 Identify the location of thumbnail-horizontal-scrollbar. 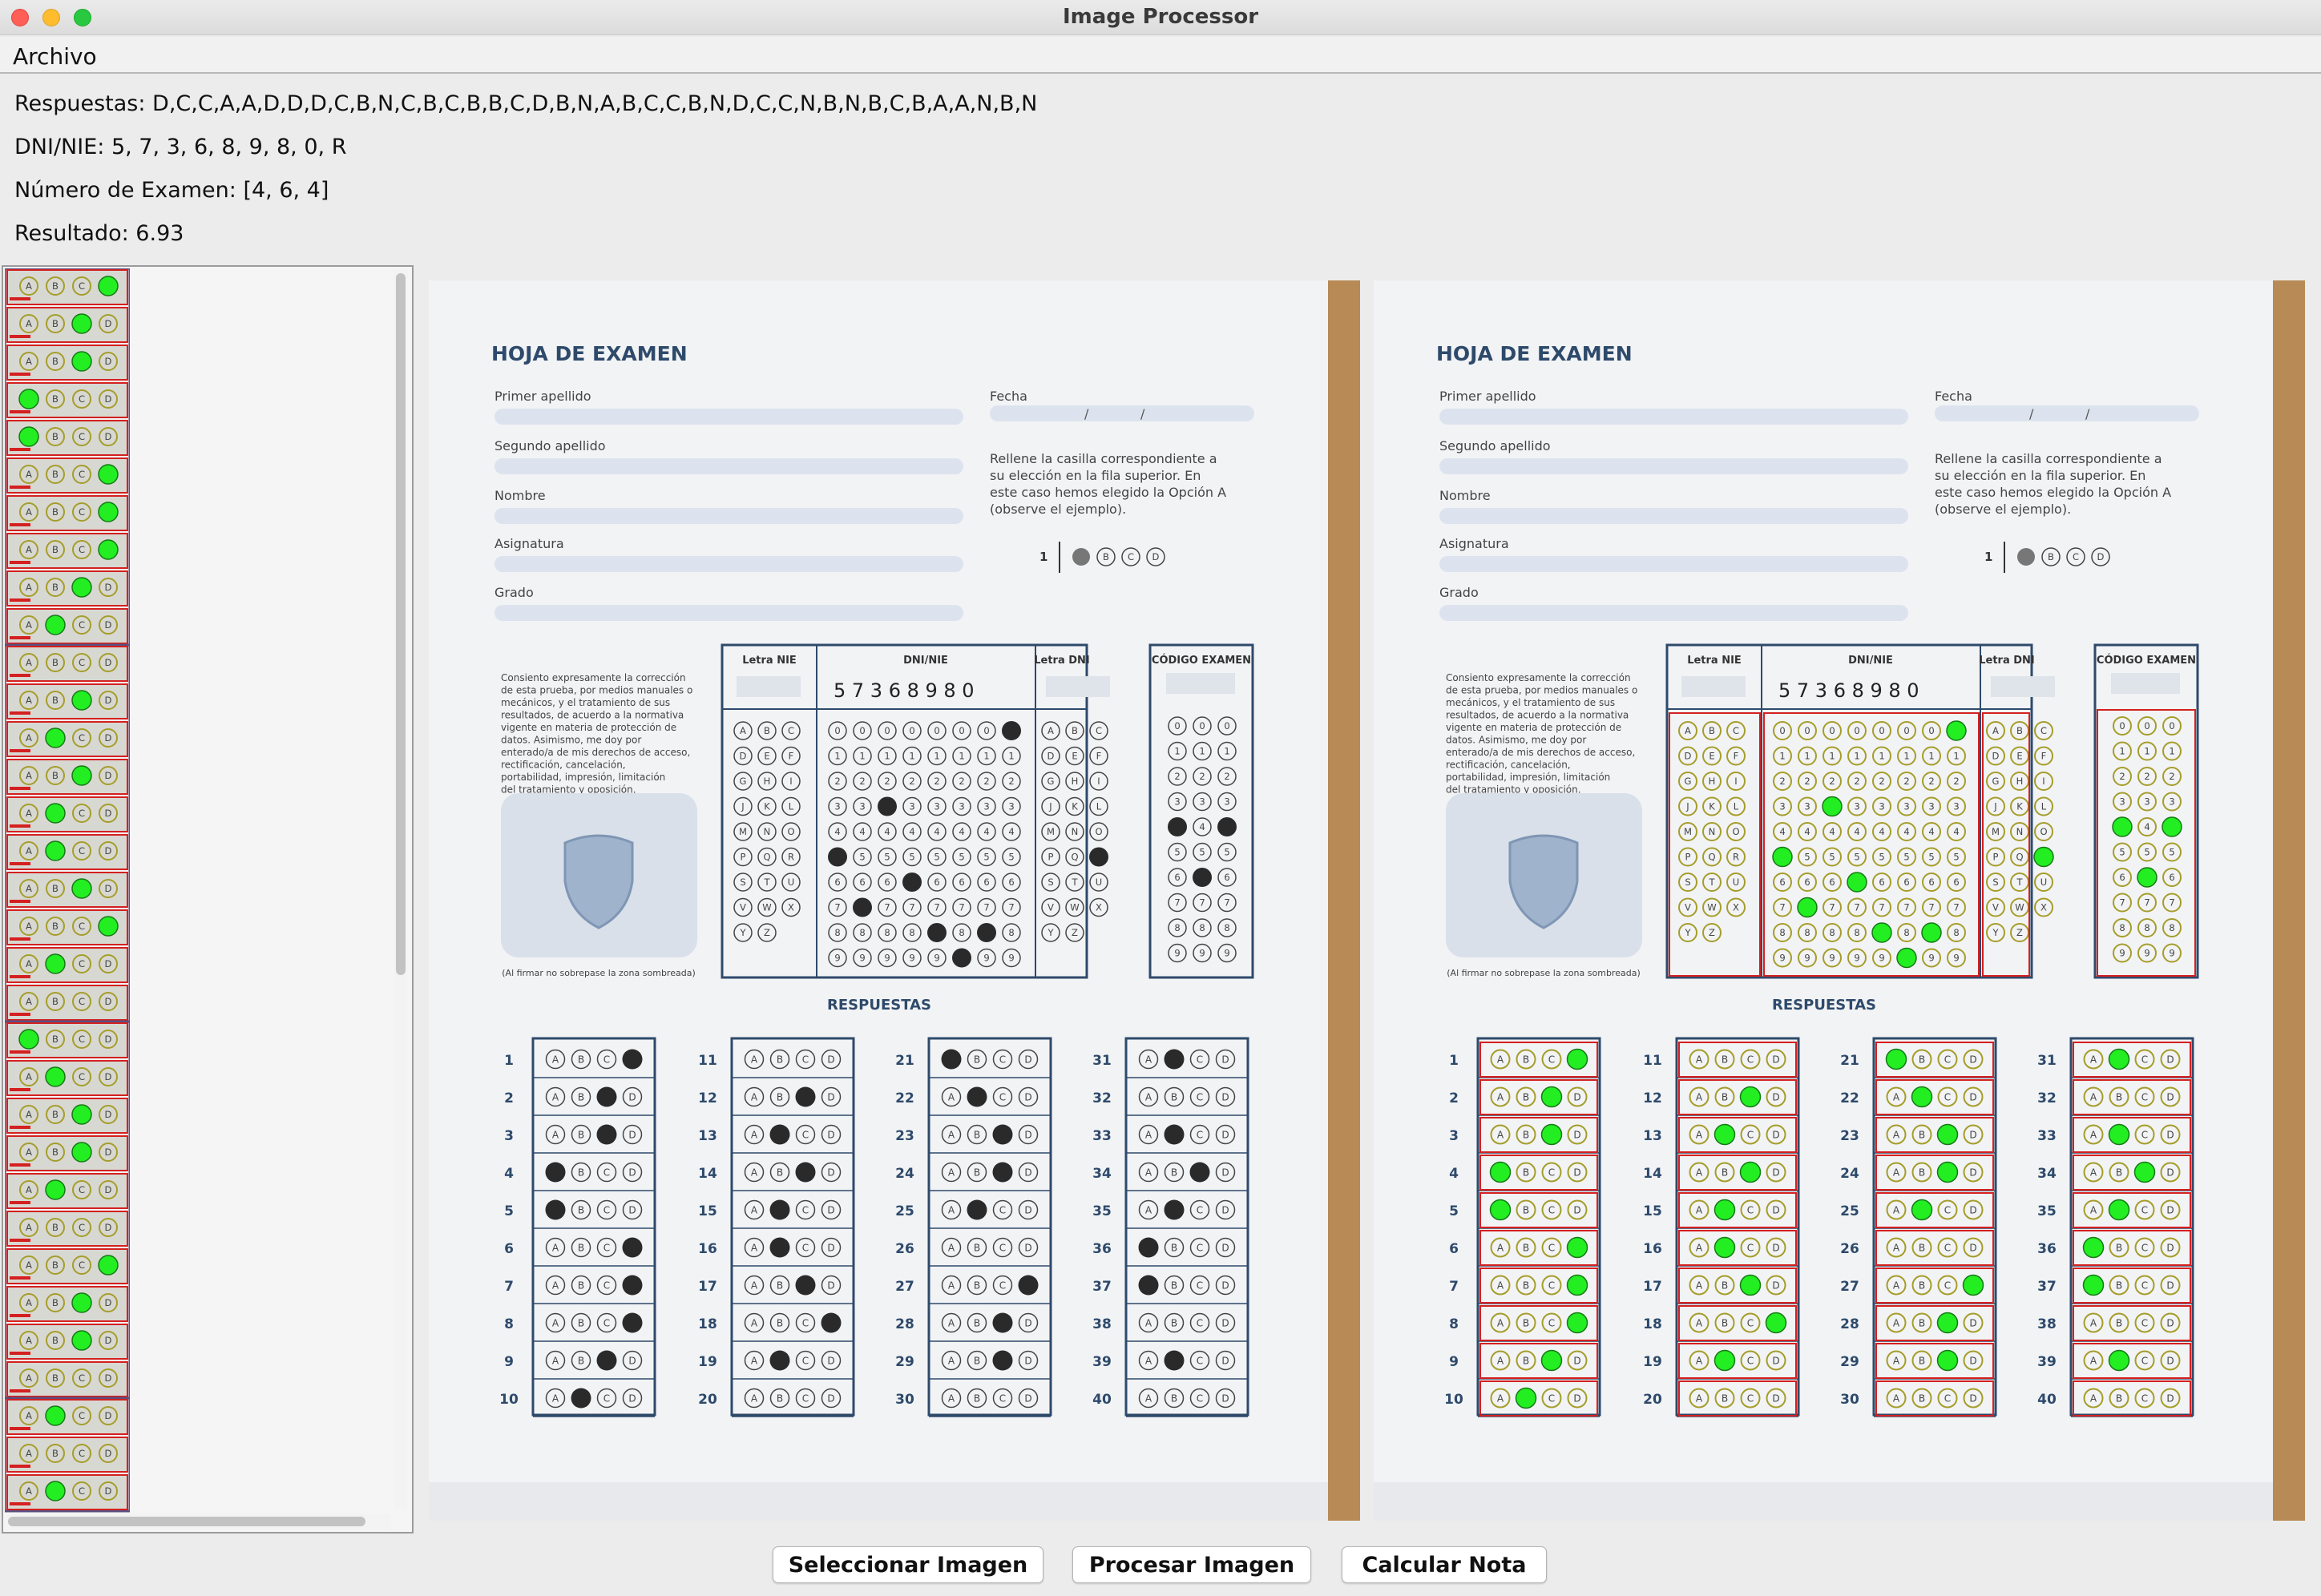
(199, 1521).